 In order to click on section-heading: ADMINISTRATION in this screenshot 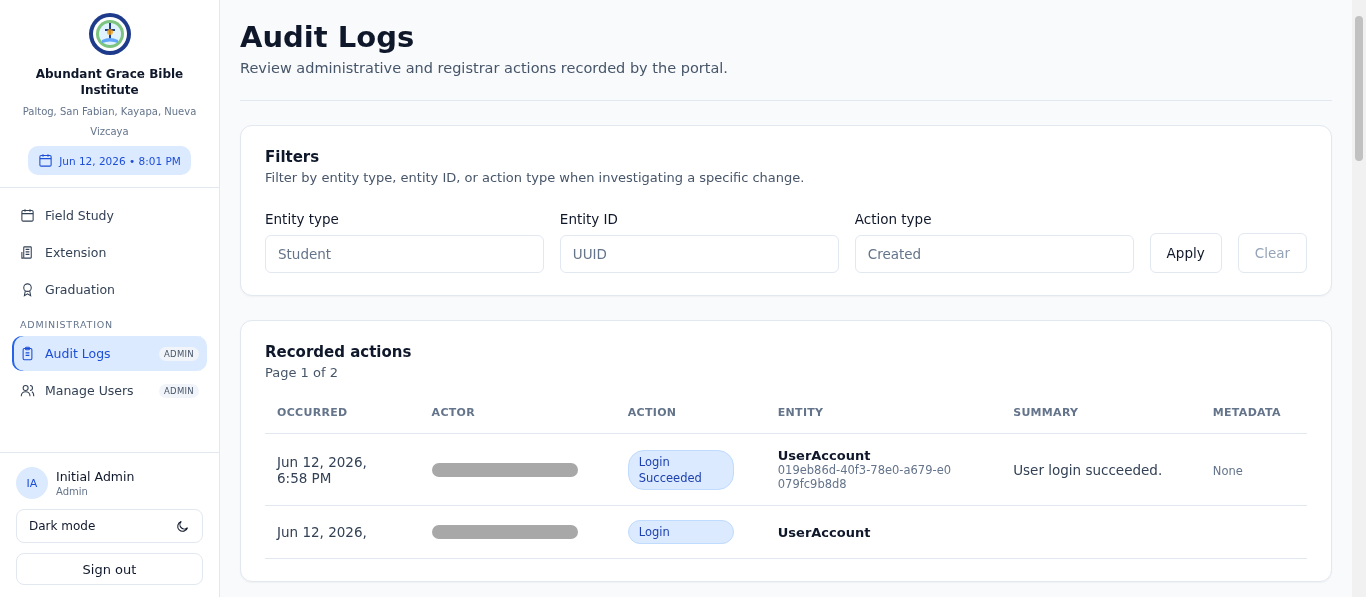, I will do `click(66, 325)`.